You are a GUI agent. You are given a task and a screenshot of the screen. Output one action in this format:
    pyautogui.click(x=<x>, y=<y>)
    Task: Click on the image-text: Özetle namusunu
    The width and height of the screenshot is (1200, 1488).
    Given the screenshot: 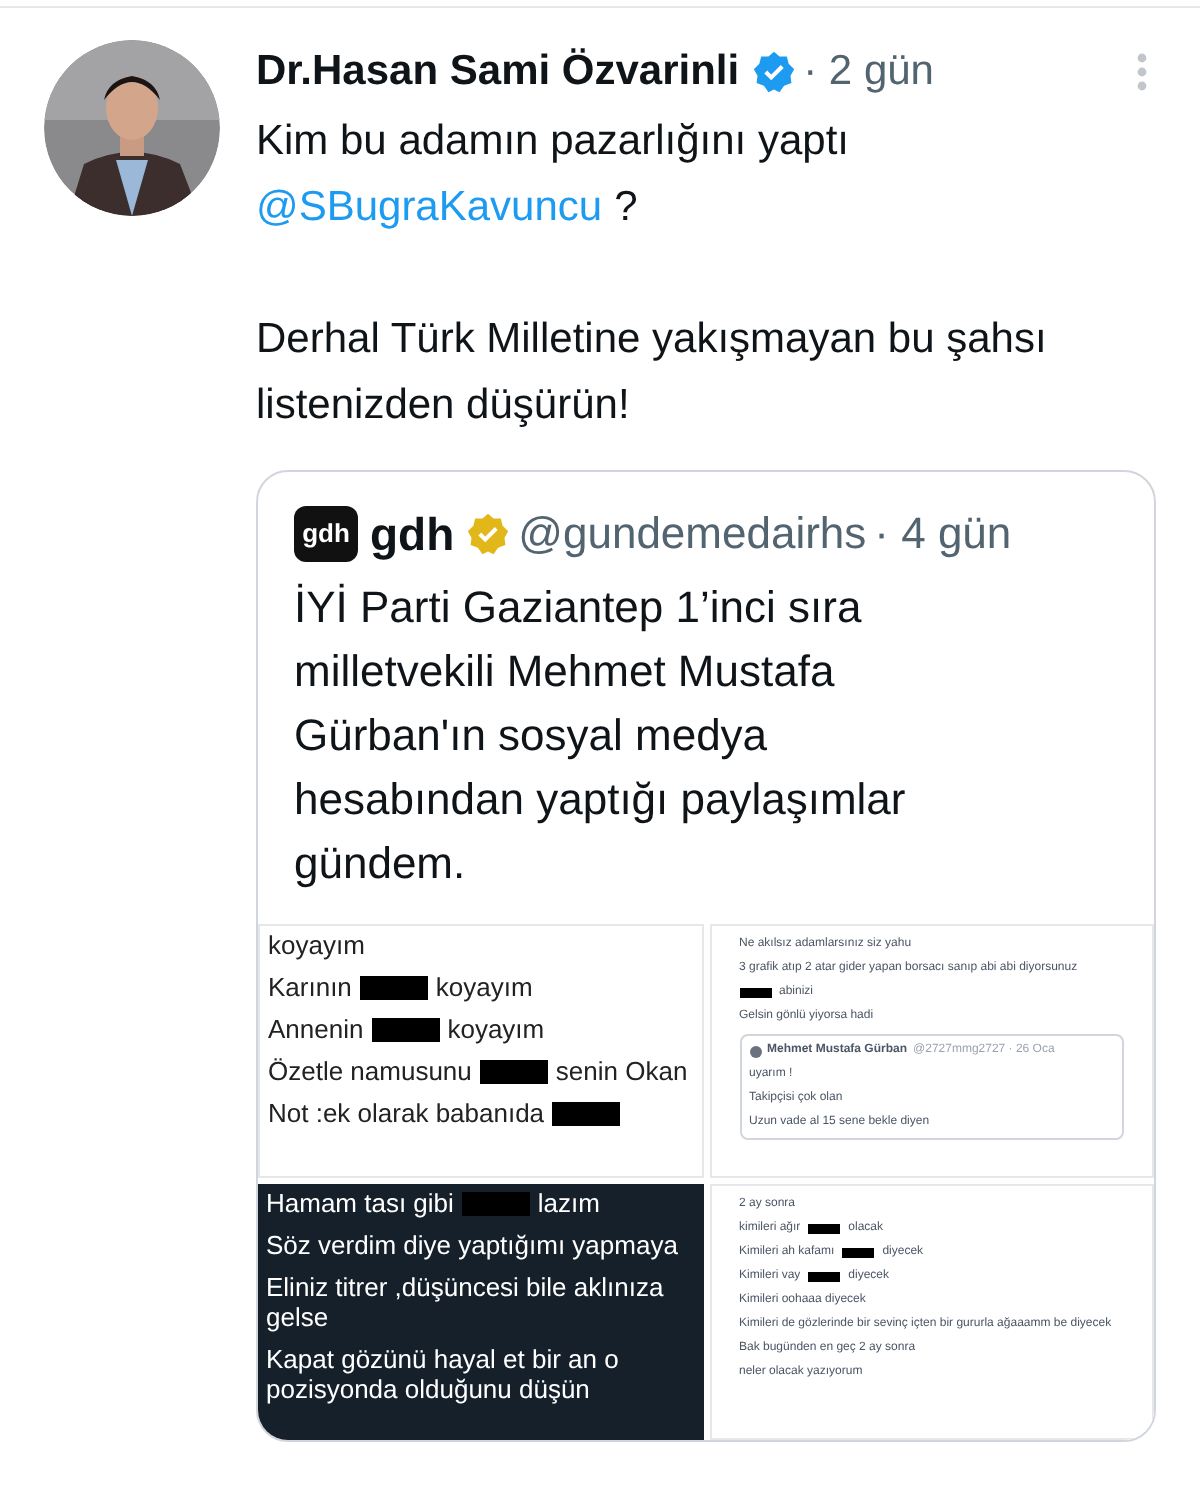 What is the action you would take?
    pyautogui.click(x=370, y=1071)
    